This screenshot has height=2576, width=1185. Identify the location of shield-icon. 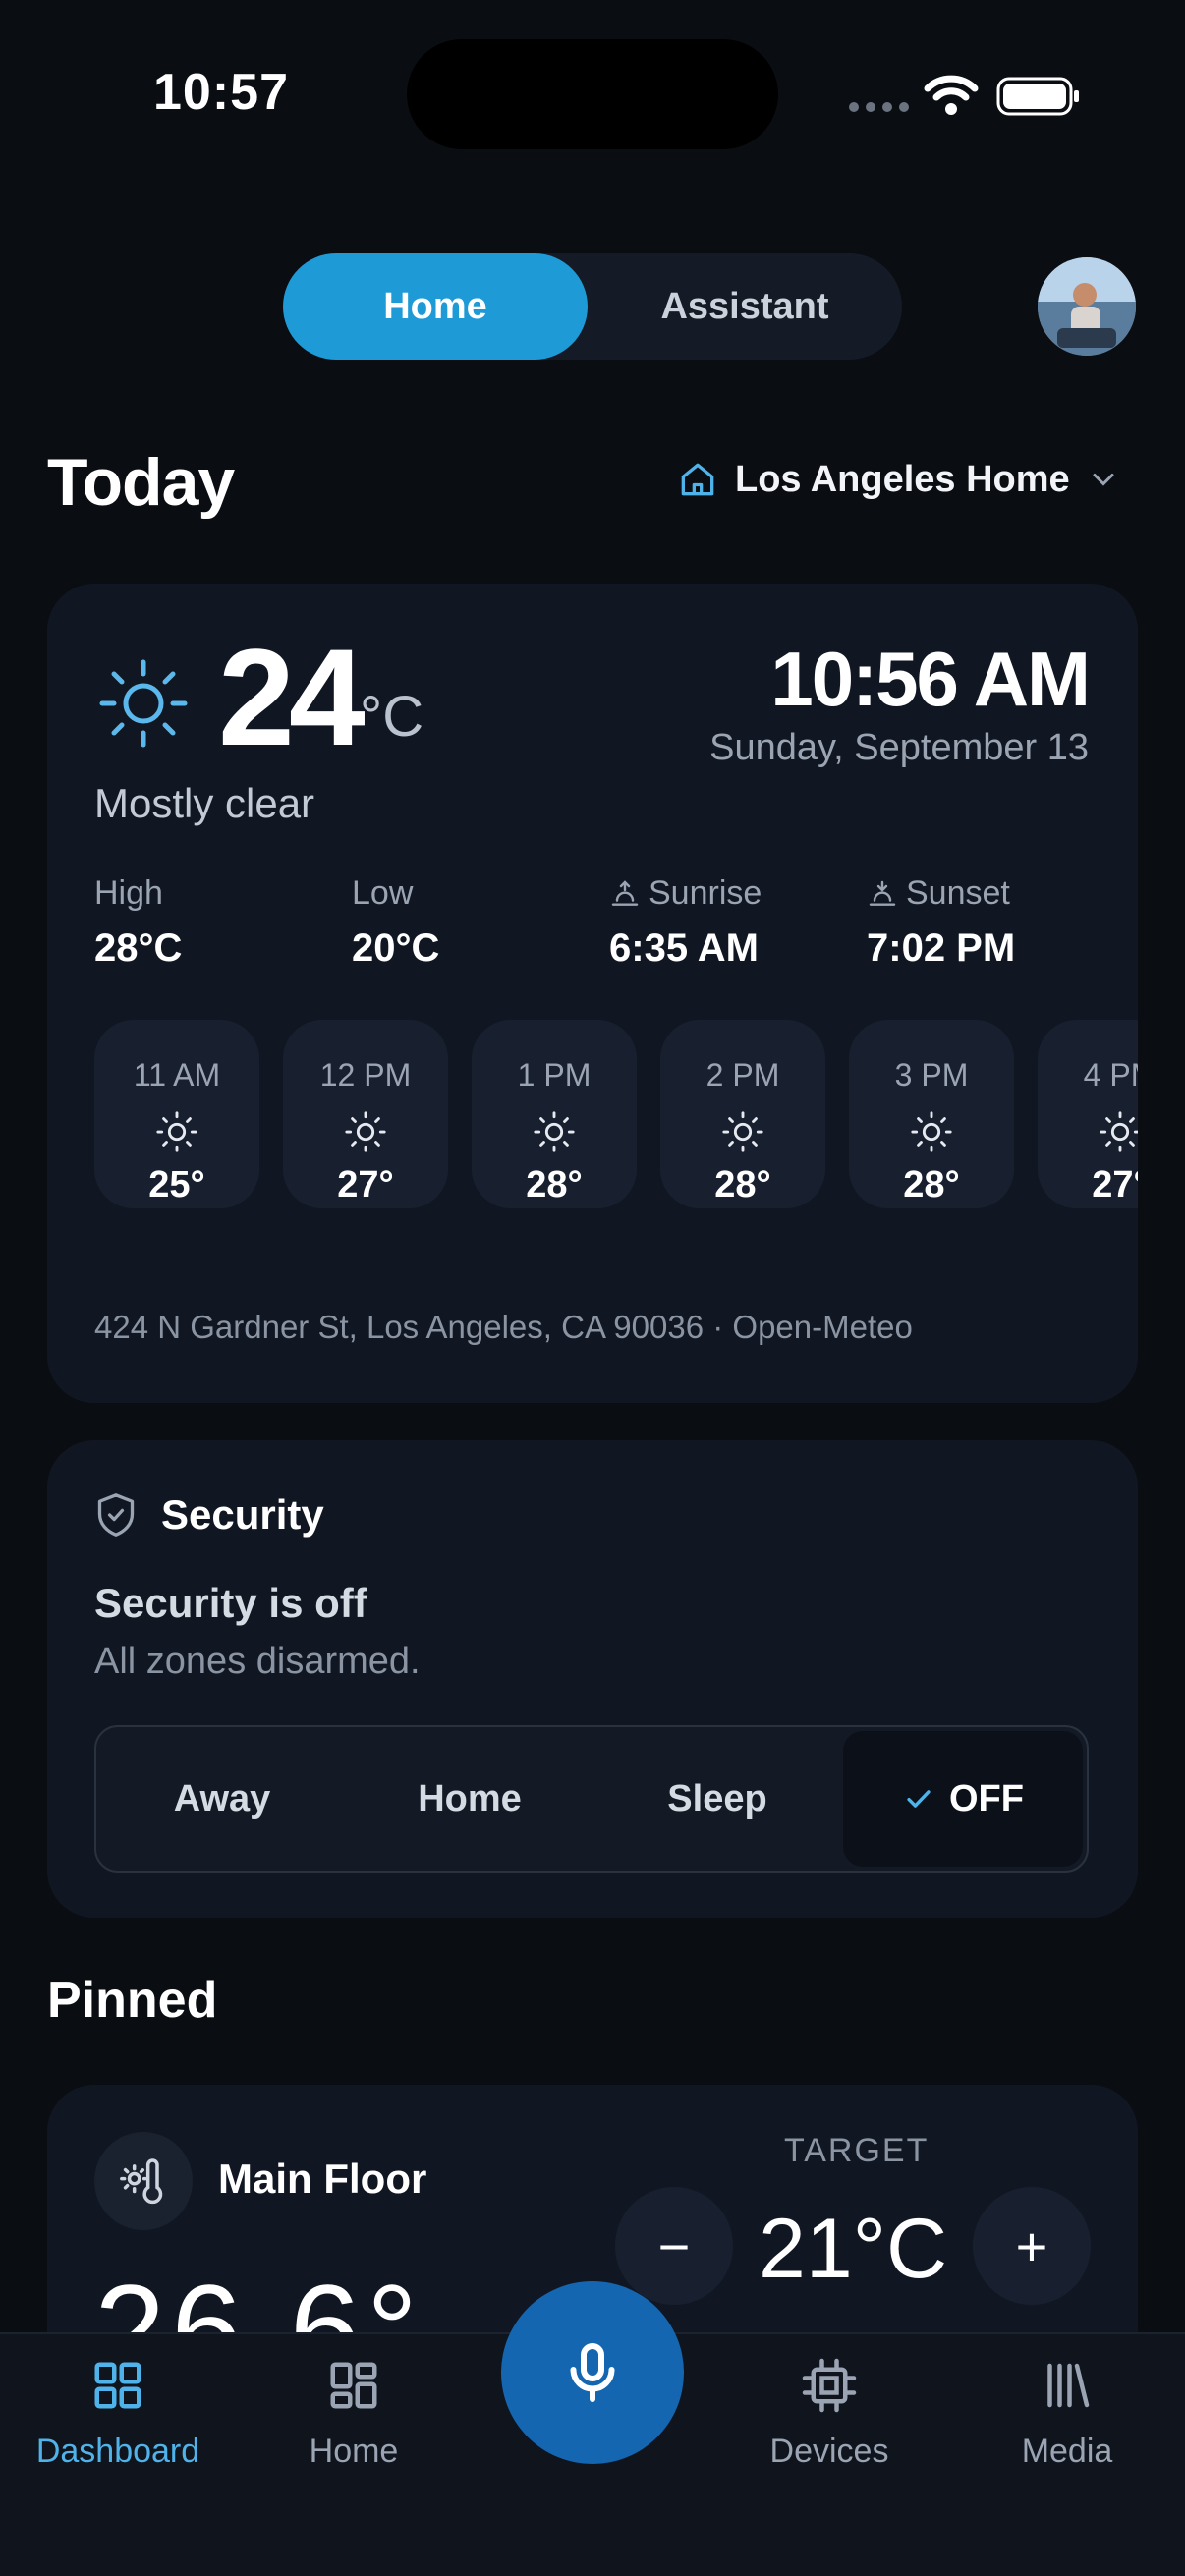
(116, 1515).